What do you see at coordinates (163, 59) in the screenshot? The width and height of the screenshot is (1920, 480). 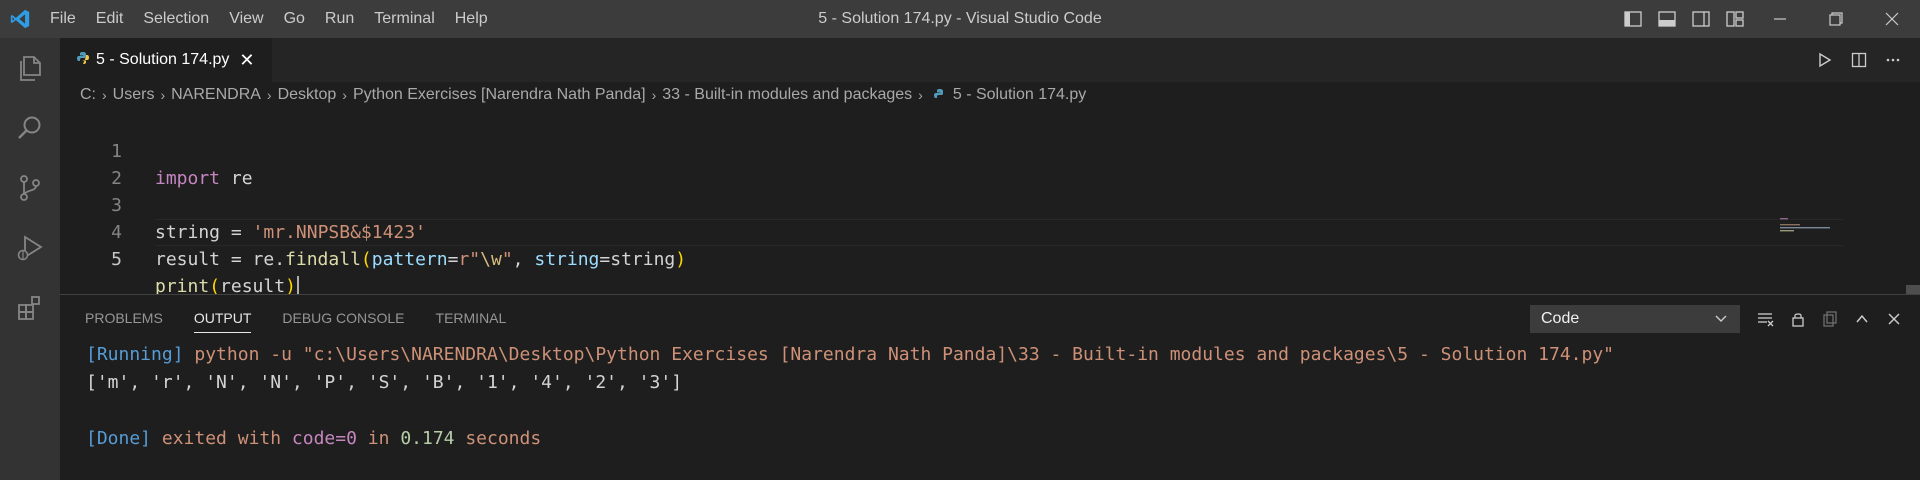 I see `tab-label: 5 - Solution 174.py` at bounding box center [163, 59].